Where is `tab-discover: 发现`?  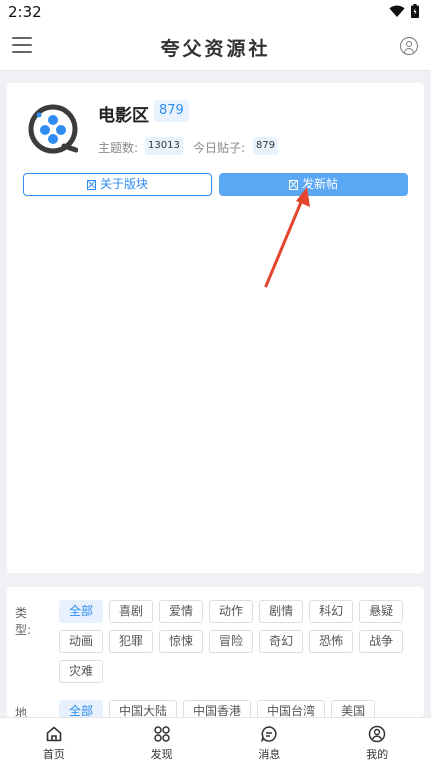 tab-discover: 发现 is located at coordinates (162, 743).